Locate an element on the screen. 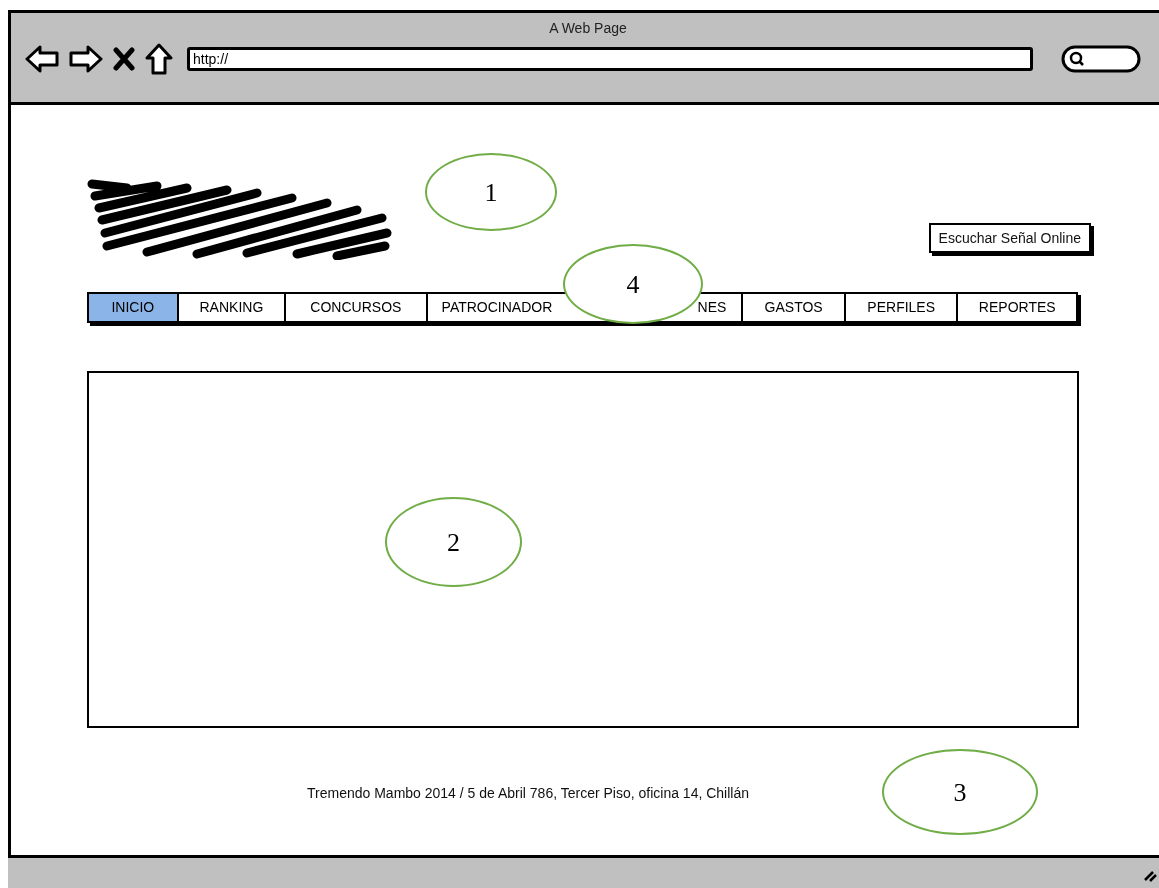 Image resolution: width=1159 pixels, height=888 pixels. address-field: http:// is located at coordinates (610, 59).